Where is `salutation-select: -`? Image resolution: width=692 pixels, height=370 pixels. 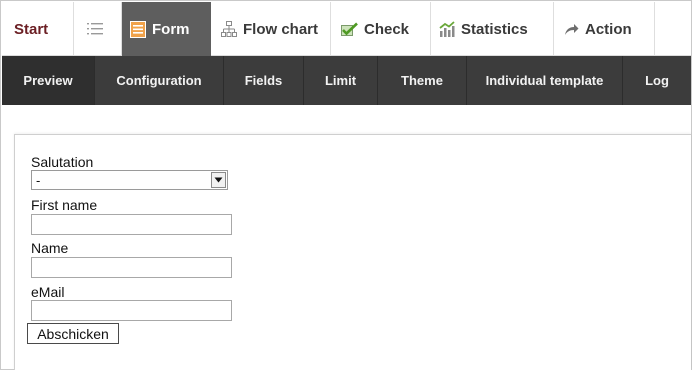
salutation-select: - is located at coordinates (129, 180).